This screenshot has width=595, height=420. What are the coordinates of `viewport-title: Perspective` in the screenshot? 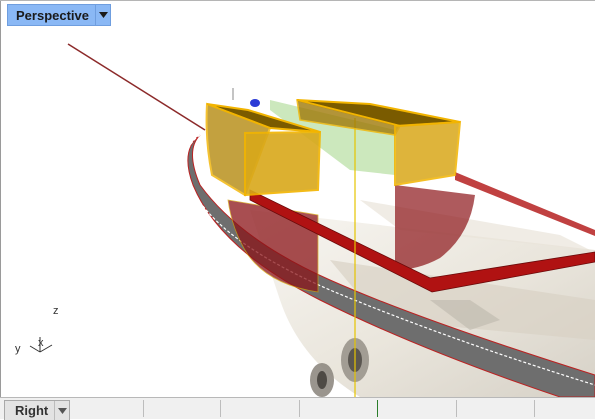 It's located at (51, 15).